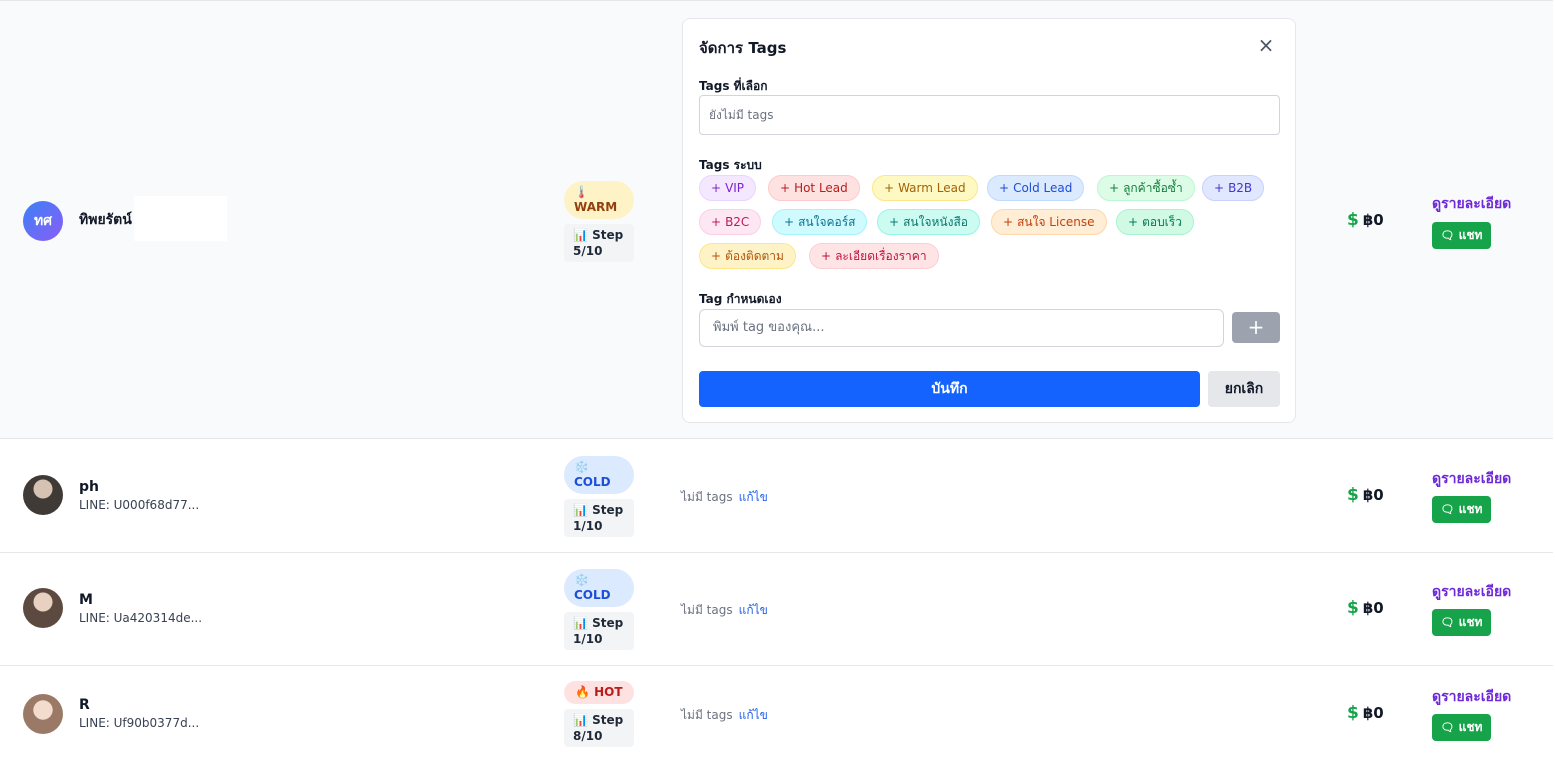 Image resolution: width=1555 pixels, height=762 pixels. What do you see at coordinates (740, 299) in the screenshot?
I see `custom-tag-label: Tag กำหนดเอง` at bounding box center [740, 299].